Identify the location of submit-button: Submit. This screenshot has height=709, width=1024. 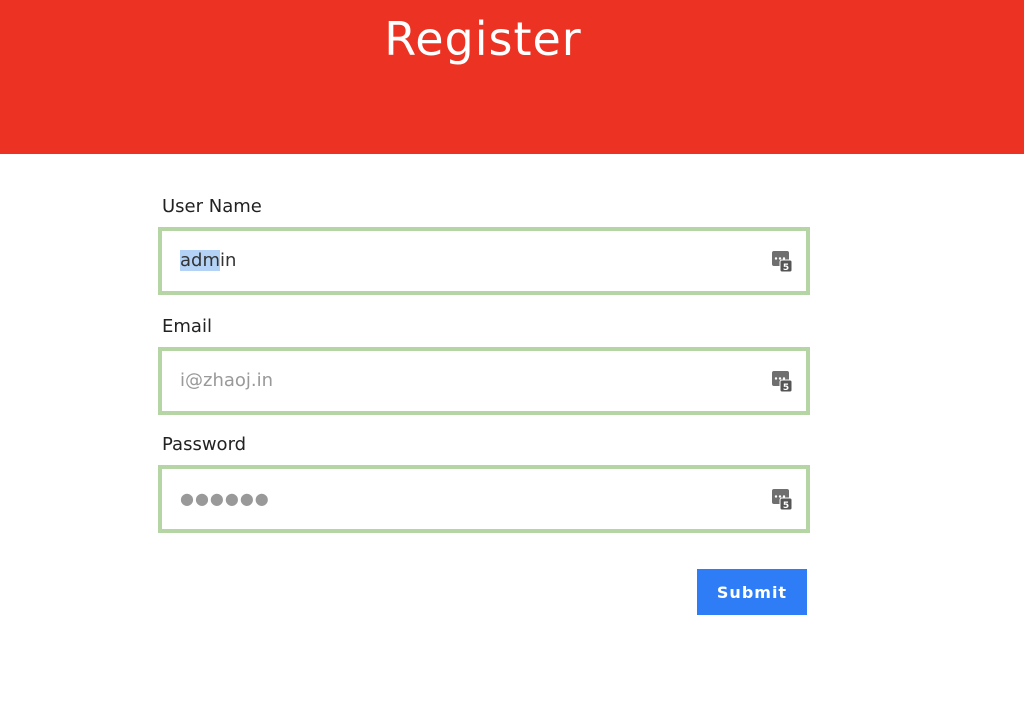
(752, 592).